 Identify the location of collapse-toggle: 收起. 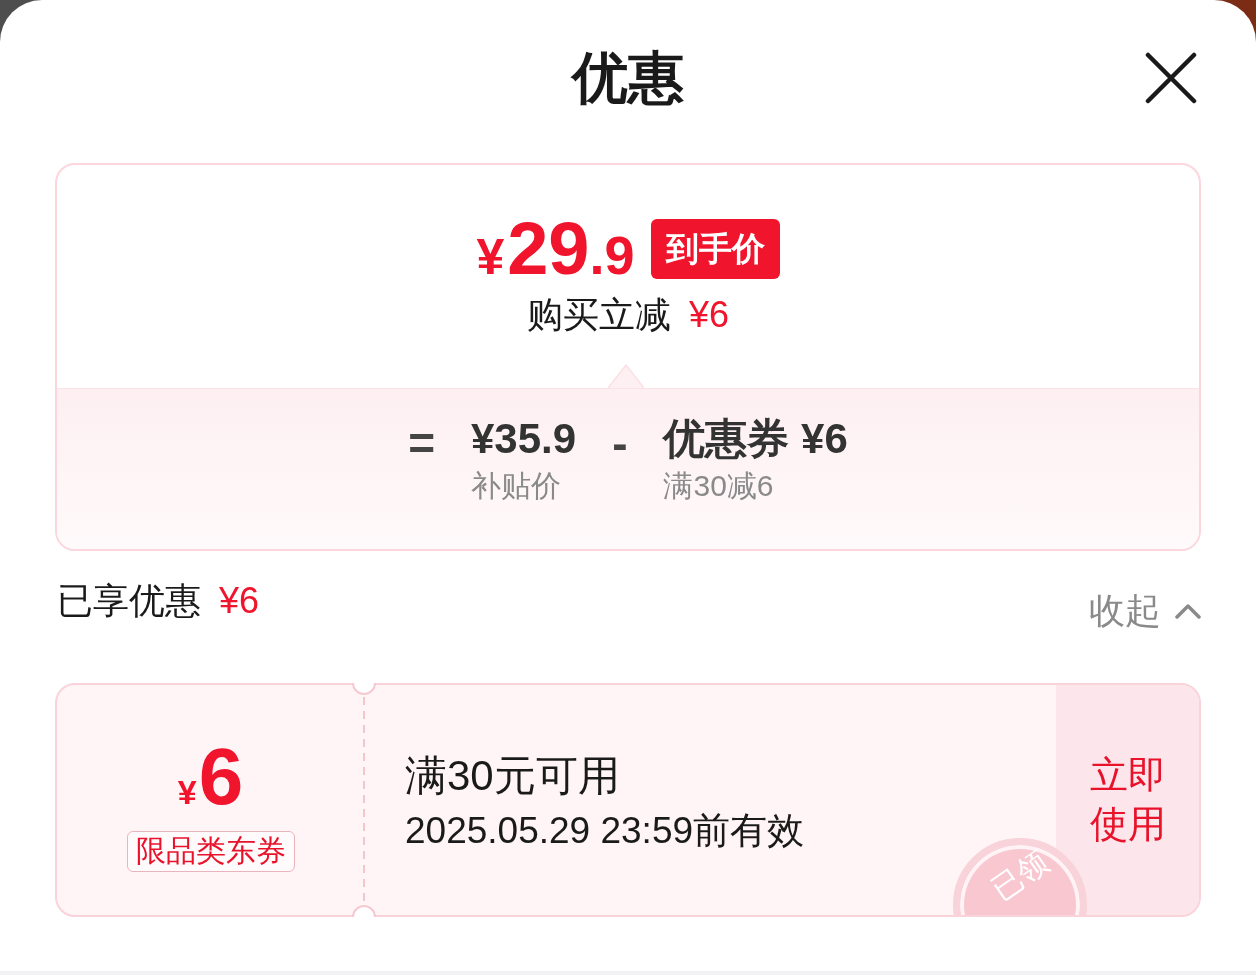
(1145, 611).